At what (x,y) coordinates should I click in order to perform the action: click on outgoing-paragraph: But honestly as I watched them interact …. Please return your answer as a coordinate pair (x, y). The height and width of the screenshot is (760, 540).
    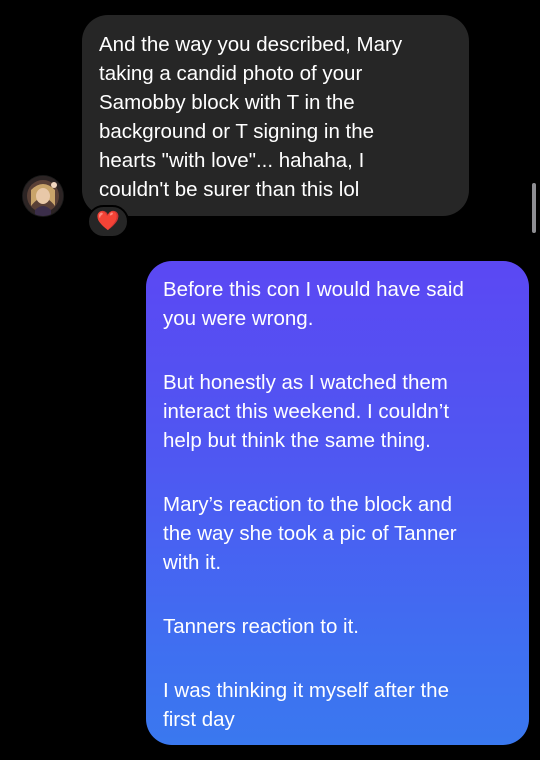
    Looking at the image, I should click on (306, 411).